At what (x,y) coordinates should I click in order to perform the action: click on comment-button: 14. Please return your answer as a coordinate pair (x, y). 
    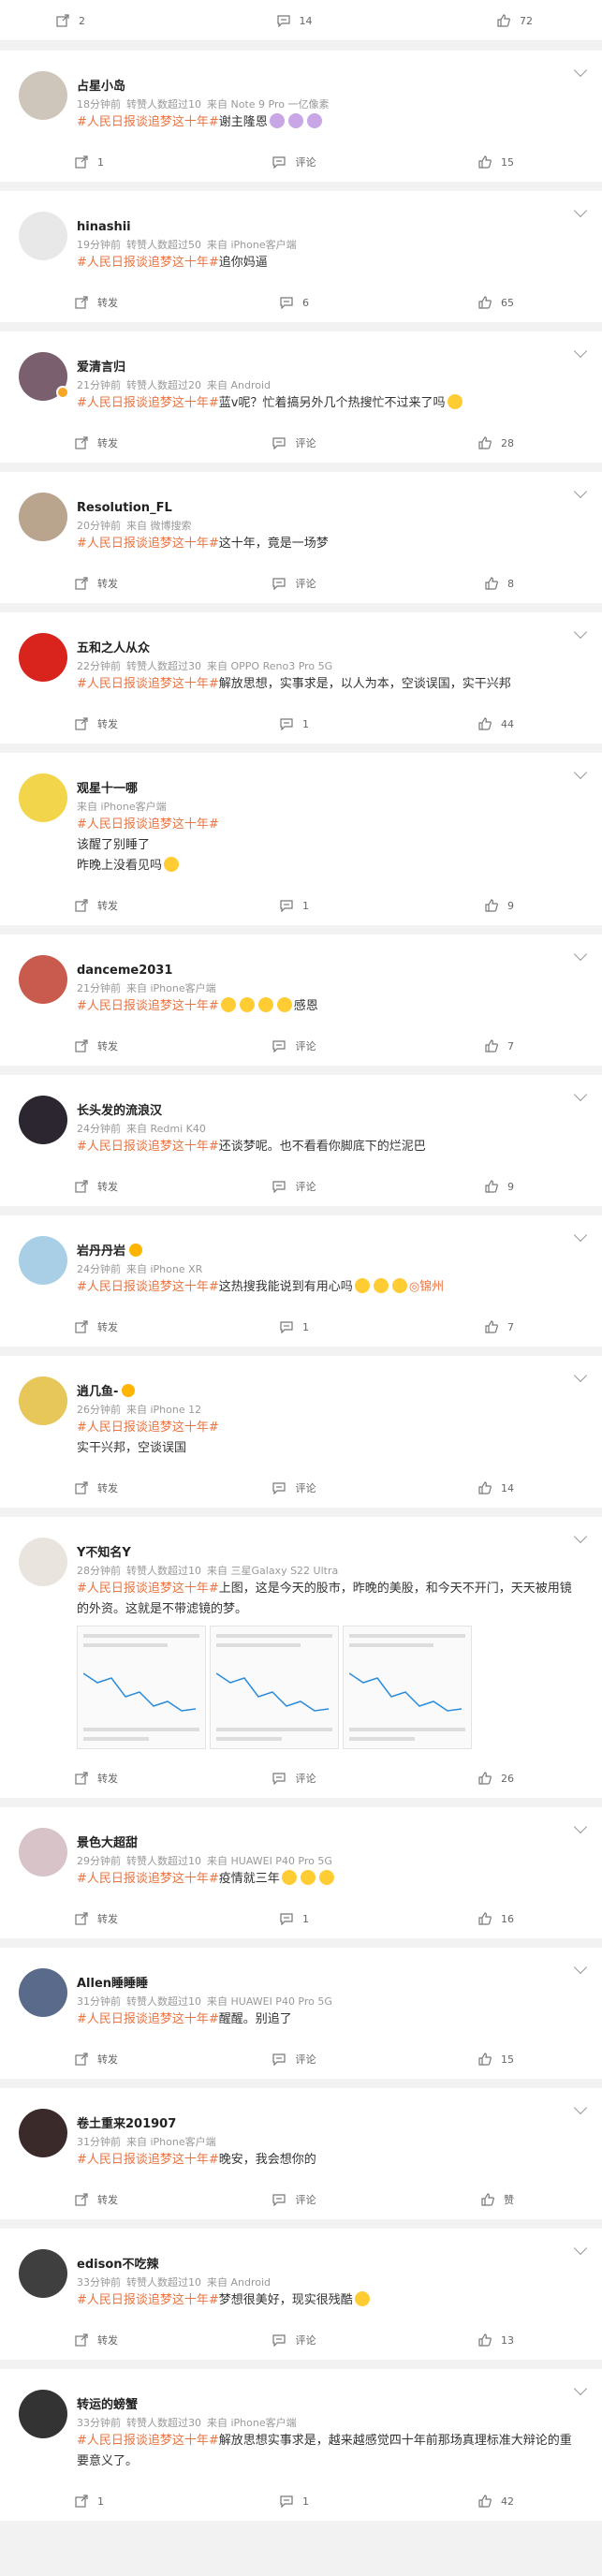
    Looking at the image, I should click on (294, 20).